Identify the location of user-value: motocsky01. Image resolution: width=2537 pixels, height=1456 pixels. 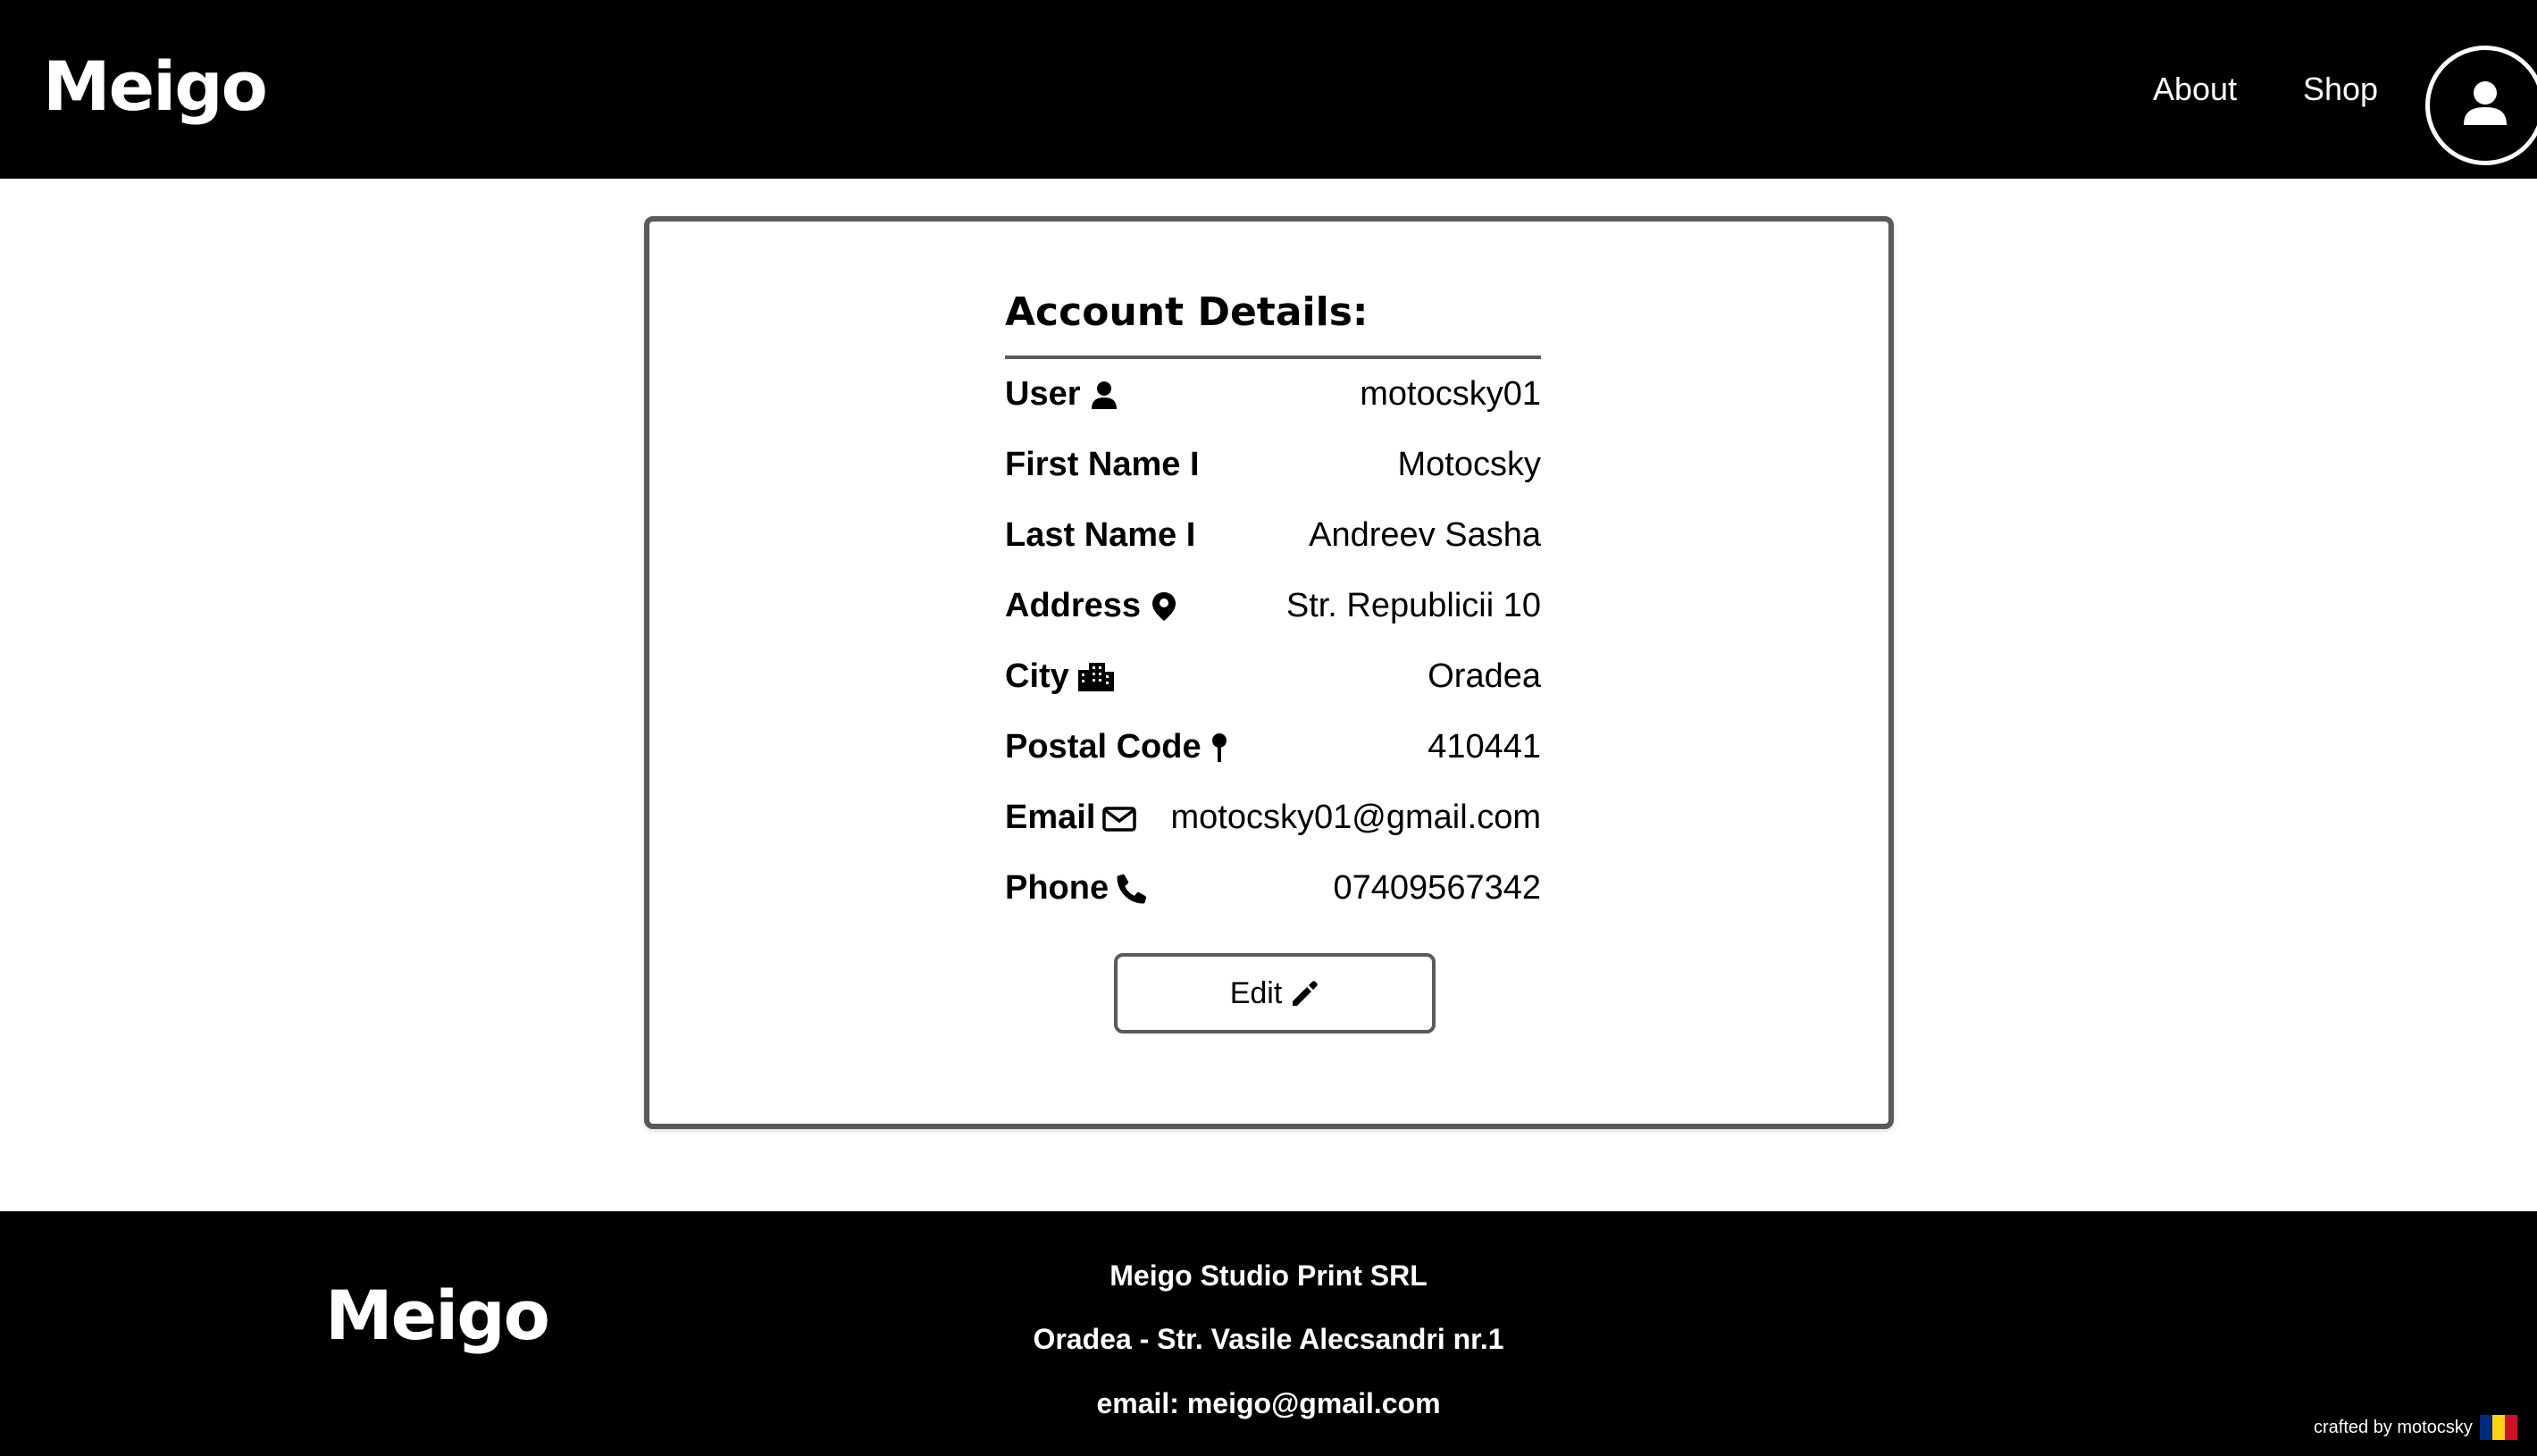
(1450, 394).